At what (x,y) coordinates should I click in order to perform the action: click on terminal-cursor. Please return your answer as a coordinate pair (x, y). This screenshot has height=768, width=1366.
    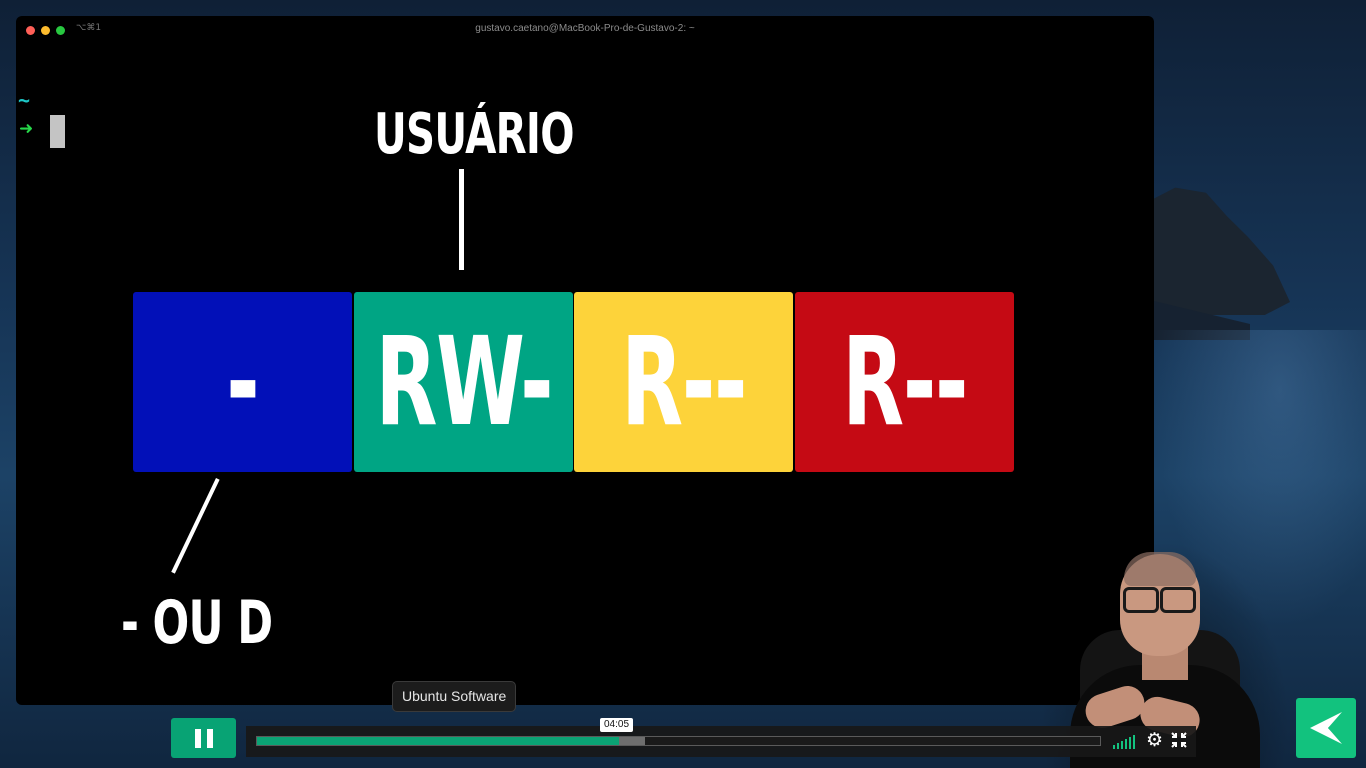
    Looking at the image, I should click on (57, 131).